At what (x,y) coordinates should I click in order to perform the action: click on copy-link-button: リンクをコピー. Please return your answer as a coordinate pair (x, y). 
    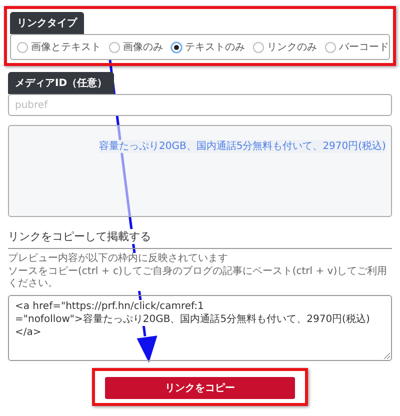
    Looking at the image, I should click on (200, 387).